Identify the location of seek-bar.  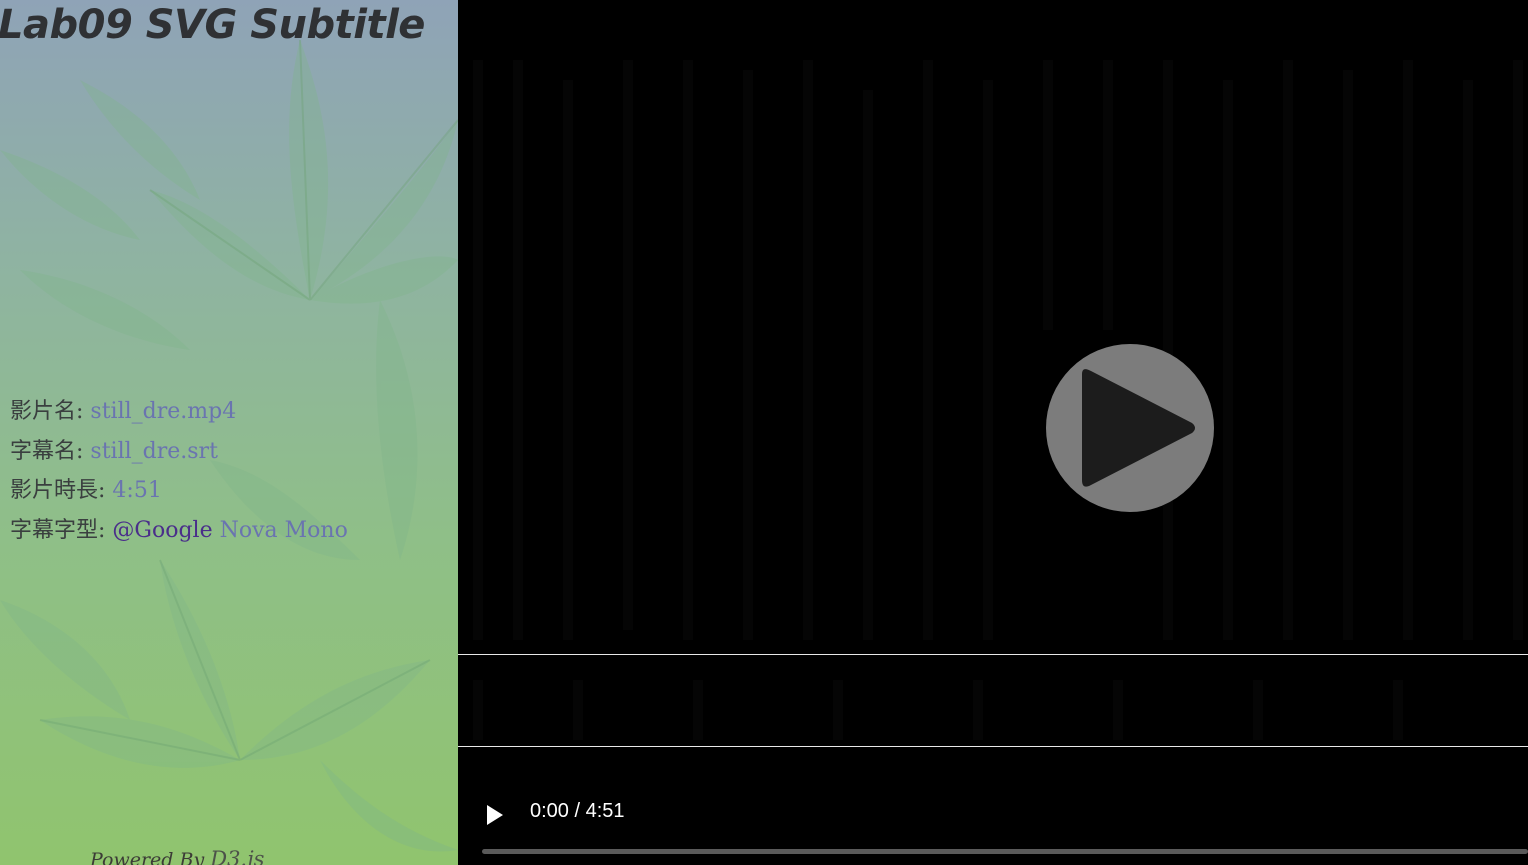
(1005, 851).